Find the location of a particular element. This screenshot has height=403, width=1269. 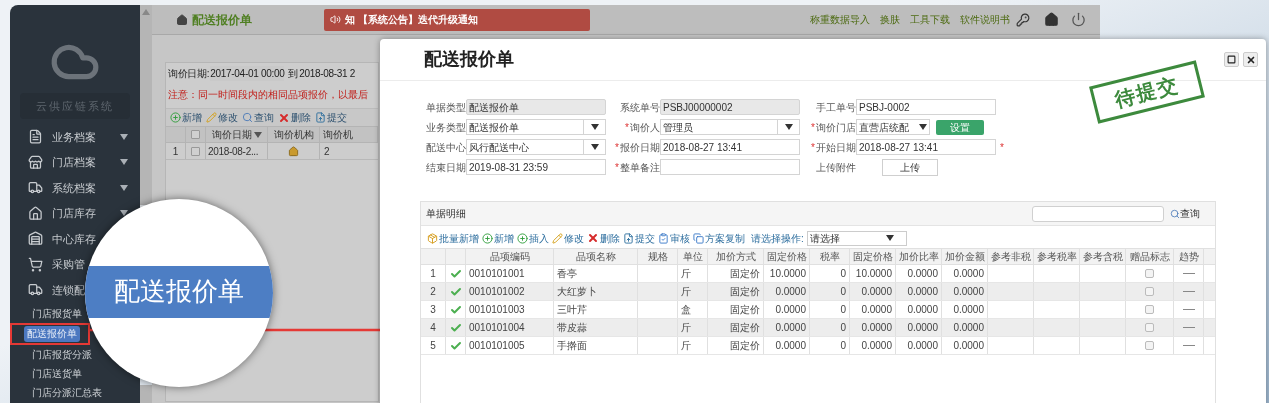

close-button is located at coordinates (1250, 59).